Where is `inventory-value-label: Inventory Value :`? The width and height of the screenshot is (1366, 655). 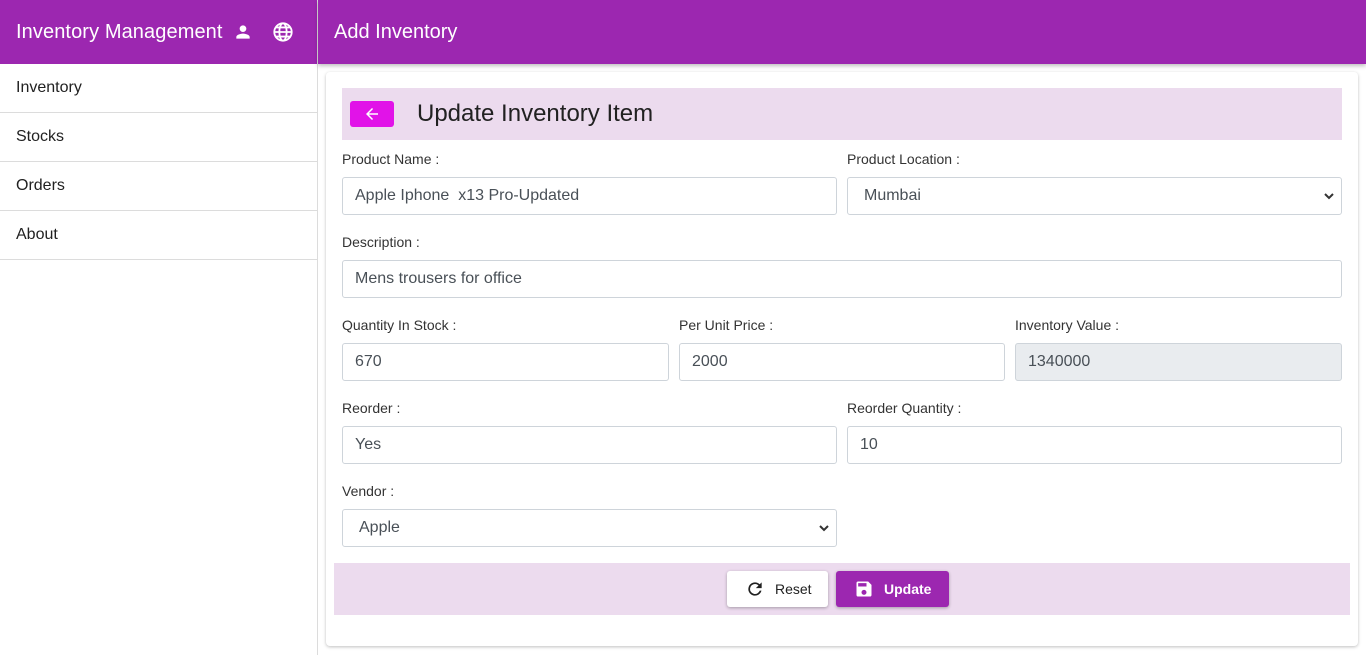 inventory-value-label: Inventory Value : is located at coordinates (1067, 325).